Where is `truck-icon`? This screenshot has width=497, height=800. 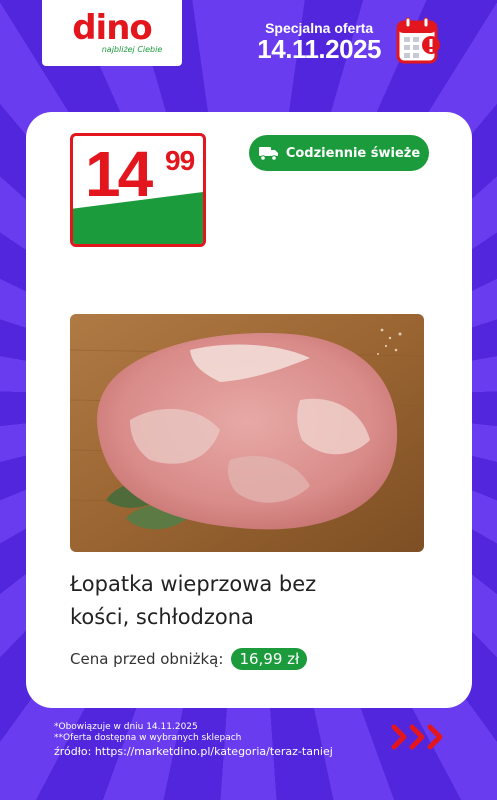
truck-icon is located at coordinates (268, 154).